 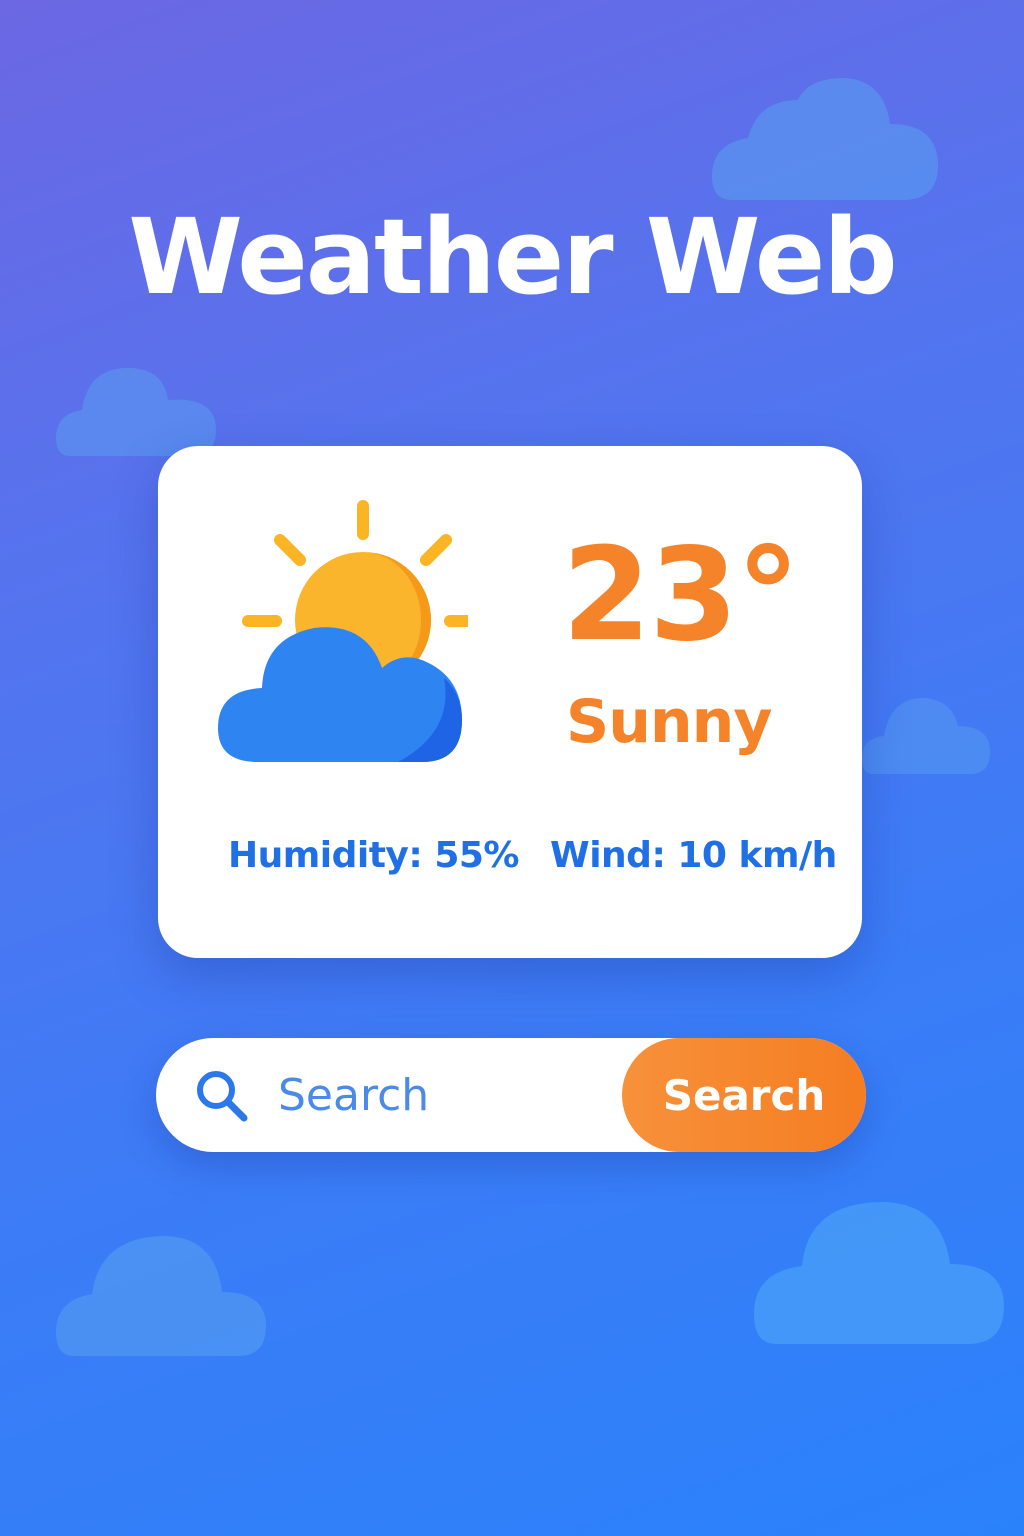 What do you see at coordinates (669, 722) in the screenshot?
I see `weather-condition: Sunny` at bounding box center [669, 722].